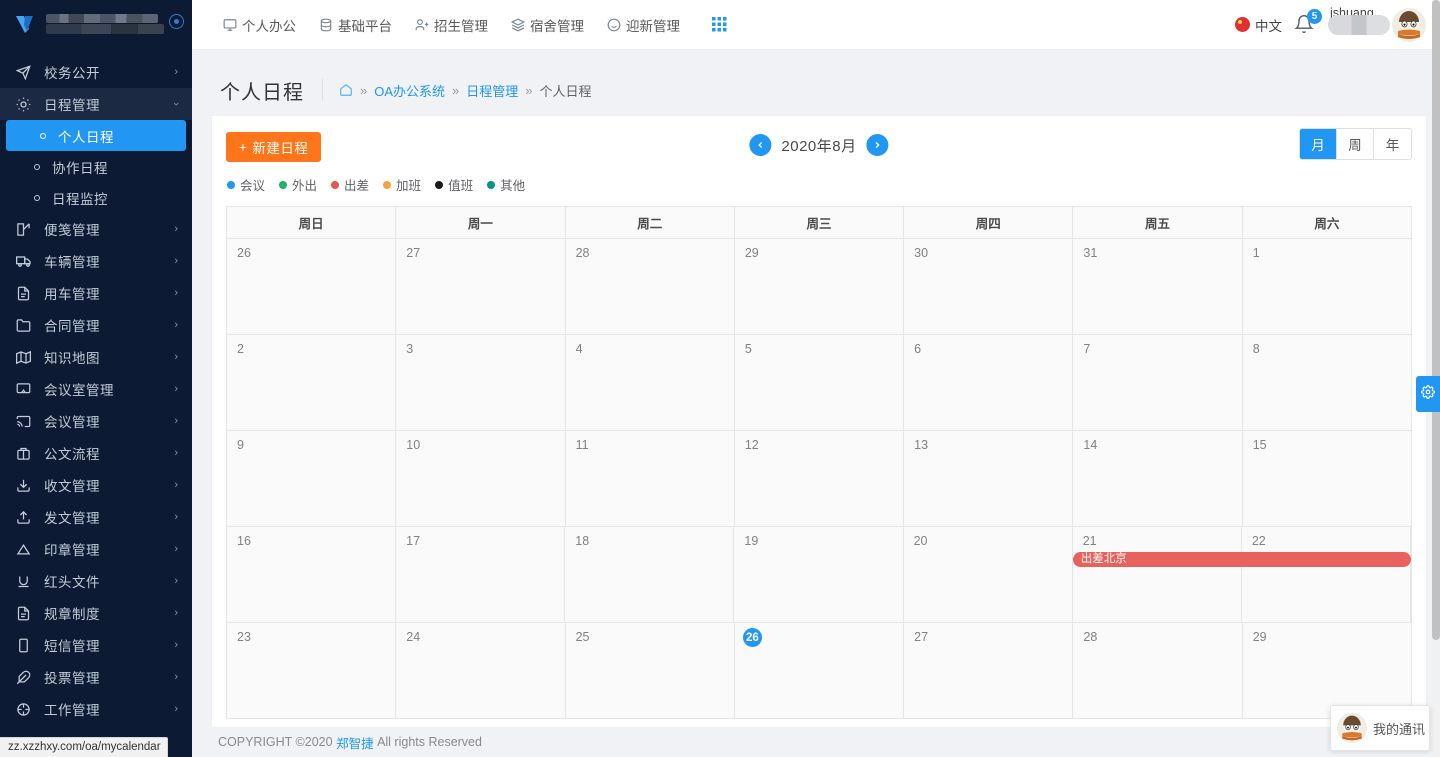 The image size is (1440, 757). Describe the element at coordinates (96, 25) in the screenshot. I see `sidebar-logo` at that location.